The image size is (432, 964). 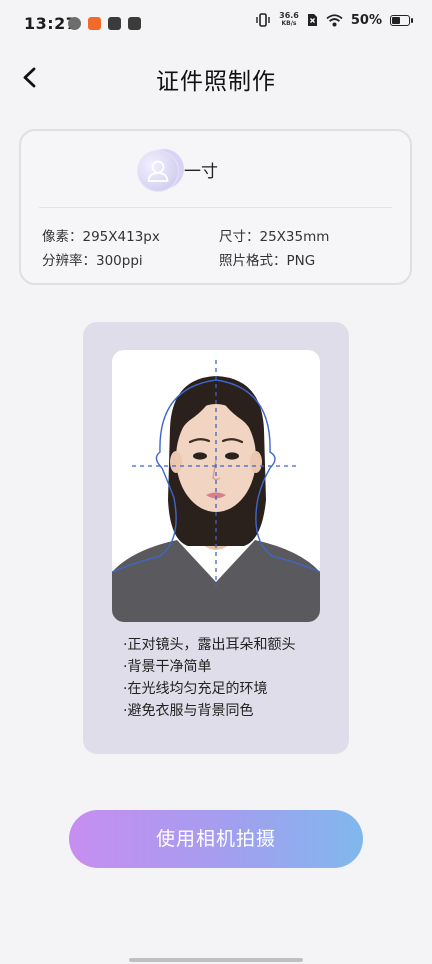 I want to click on divider, so click(x=215, y=207).